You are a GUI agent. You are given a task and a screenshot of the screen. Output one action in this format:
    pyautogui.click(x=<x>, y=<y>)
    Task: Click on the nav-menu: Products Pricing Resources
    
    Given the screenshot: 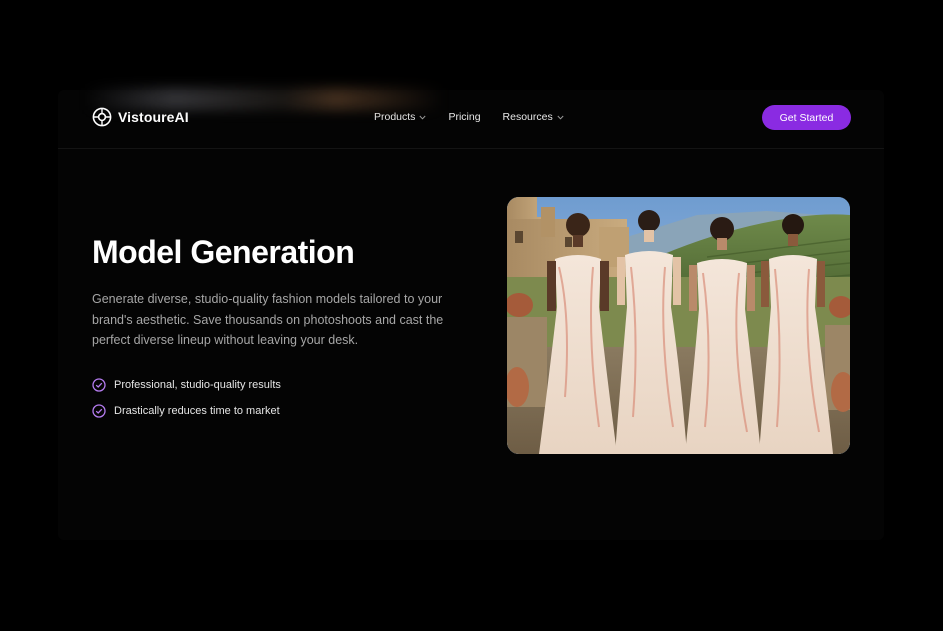 What is the action you would take?
    pyautogui.click(x=480, y=117)
    